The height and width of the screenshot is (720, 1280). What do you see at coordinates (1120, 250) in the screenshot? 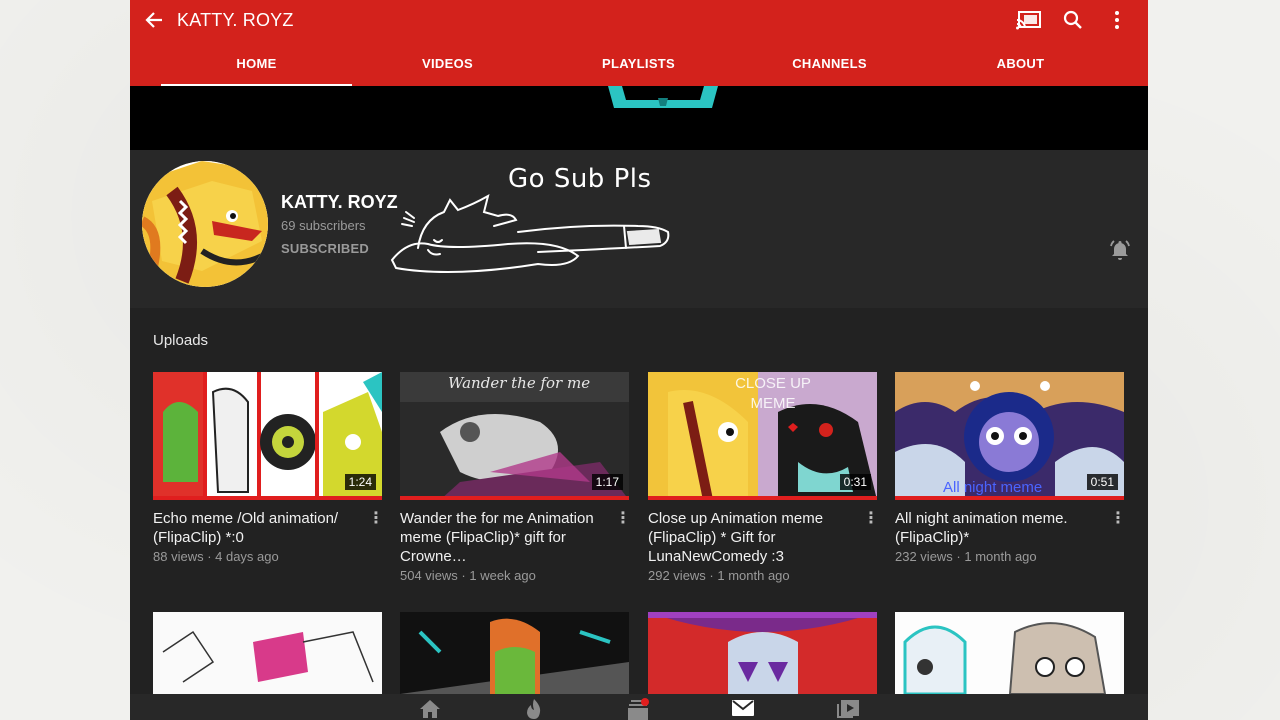
I see `bell-ring-icon` at bounding box center [1120, 250].